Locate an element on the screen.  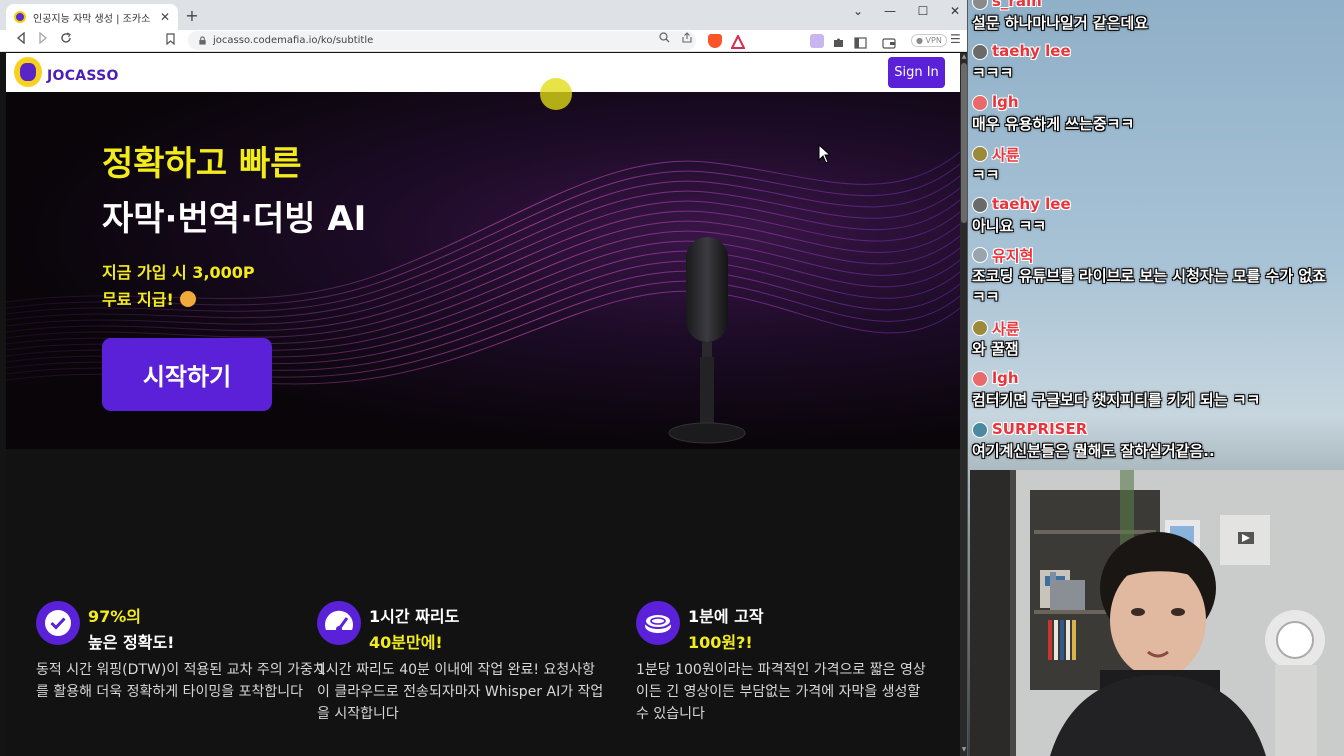
hero-headline-1: 정확하고 빠른 is located at coordinates (202, 164).